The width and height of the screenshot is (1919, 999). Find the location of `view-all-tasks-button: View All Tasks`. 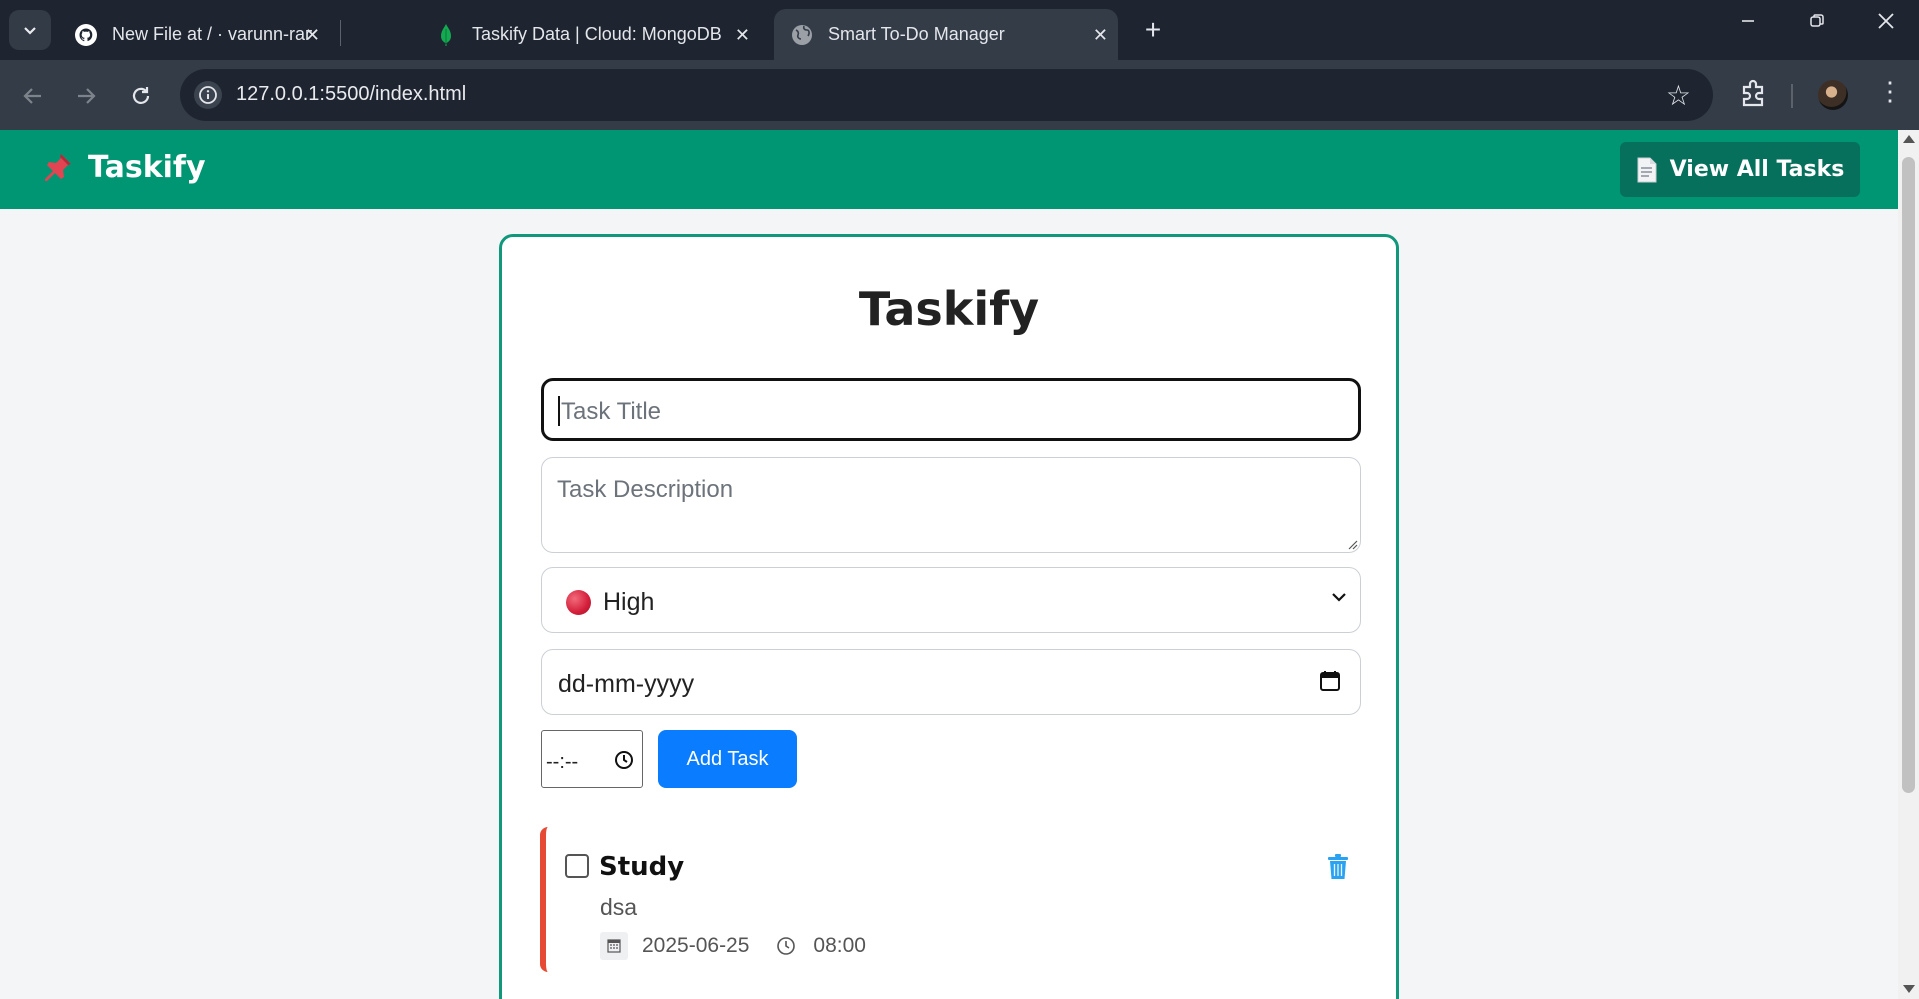

view-all-tasks-button: View All Tasks is located at coordinates (1740, 169).